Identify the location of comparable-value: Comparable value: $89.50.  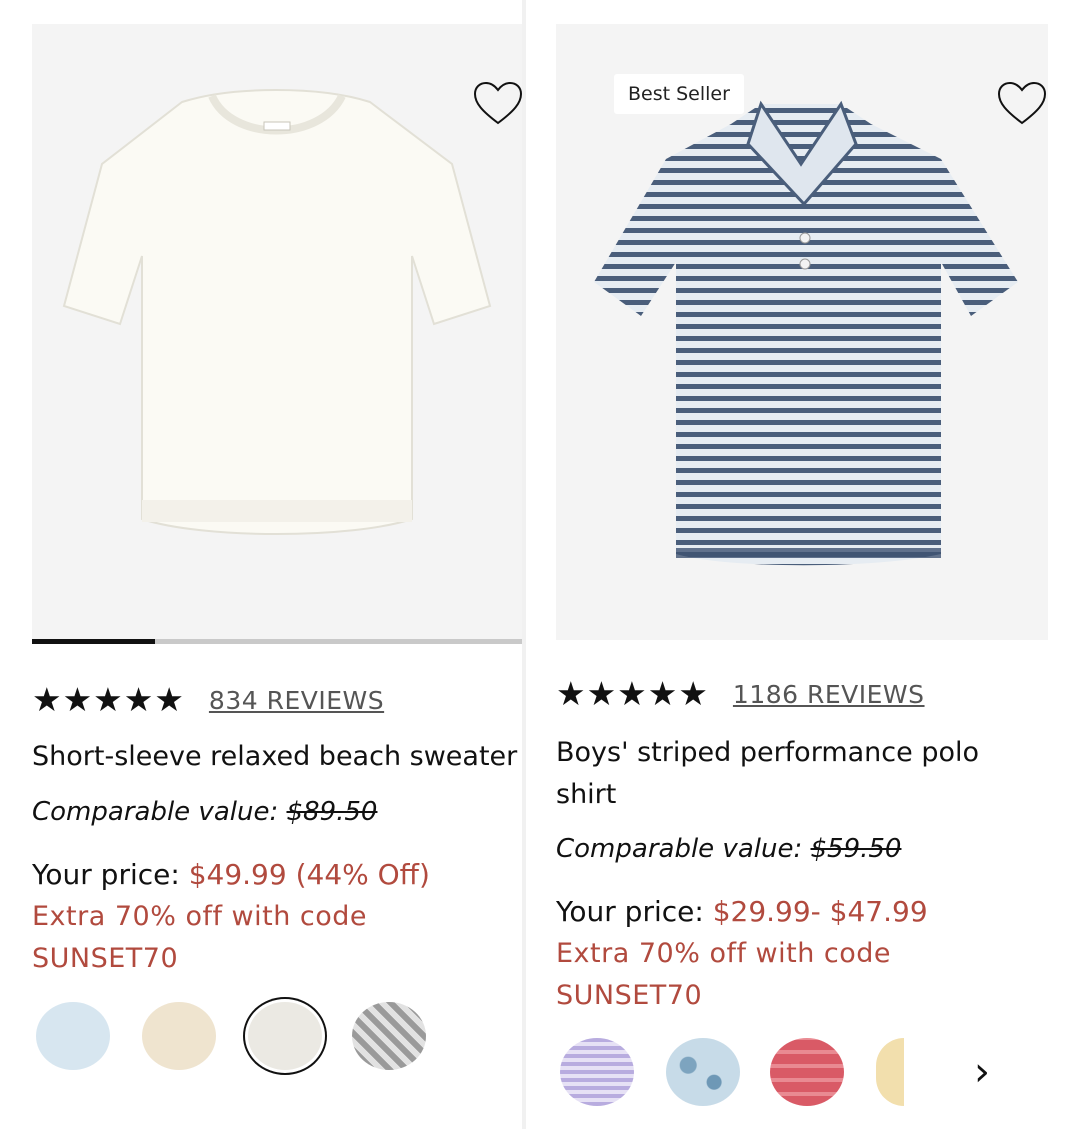
(204, 812).